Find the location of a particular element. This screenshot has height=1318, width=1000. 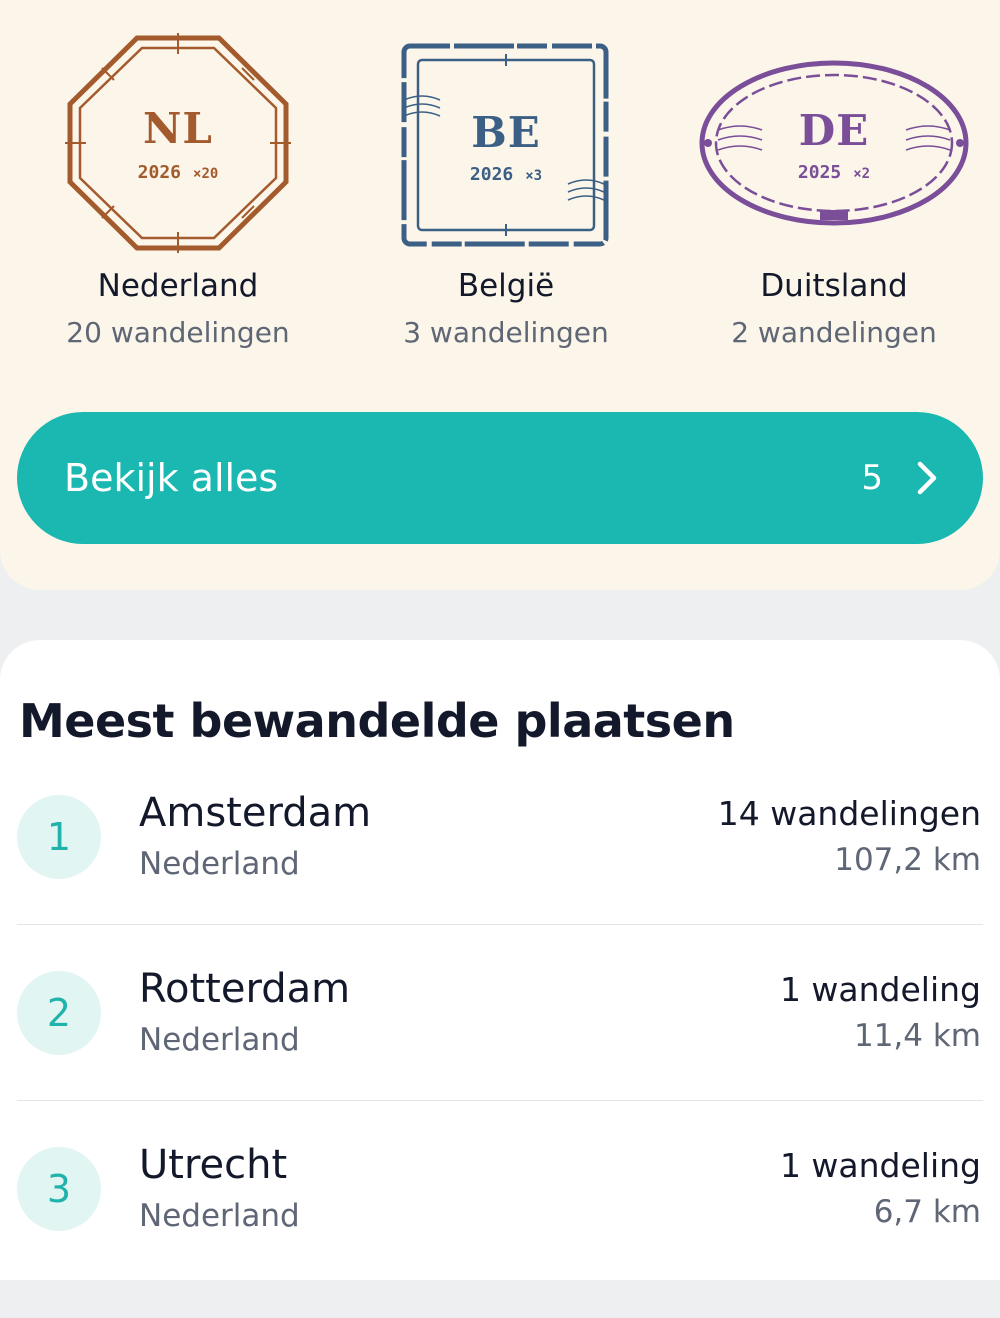

stamp-be: BE 2026 ×3 is located at coordinates (506, 144).